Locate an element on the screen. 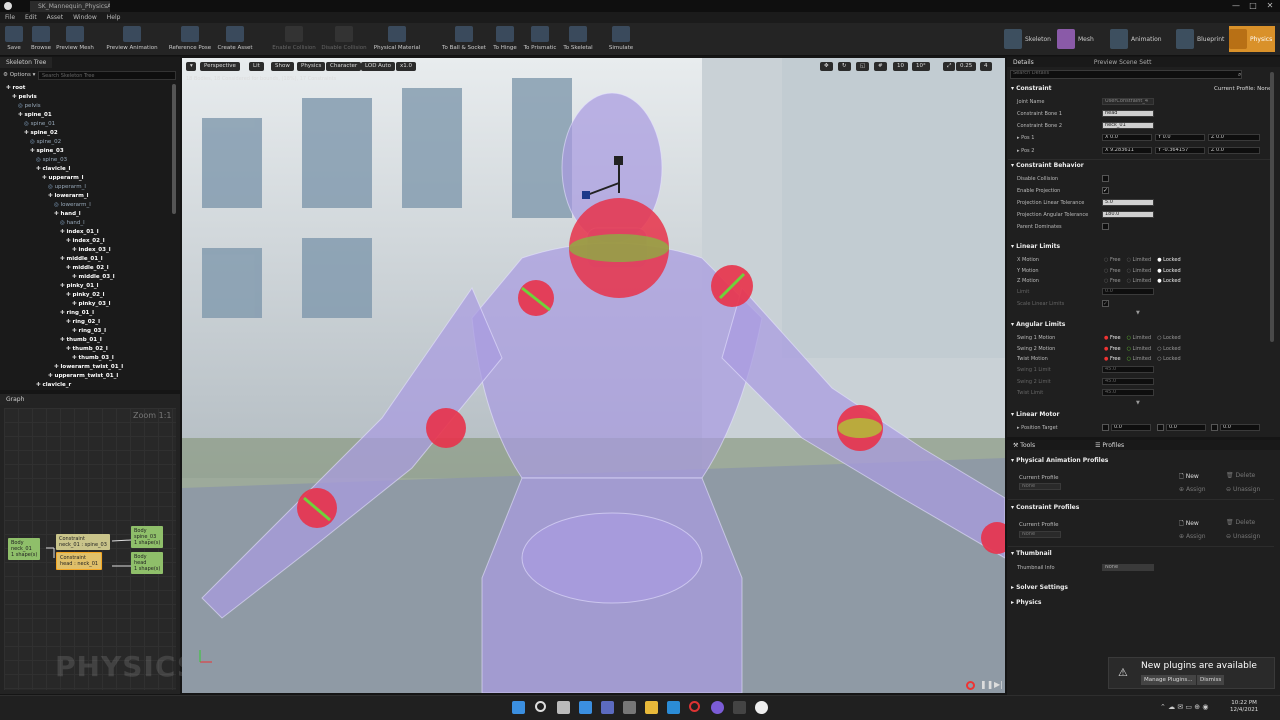 This screenshot has height=720, width=1280. tree-row: ◎ spine_01 is located at coordinates (86, 124).